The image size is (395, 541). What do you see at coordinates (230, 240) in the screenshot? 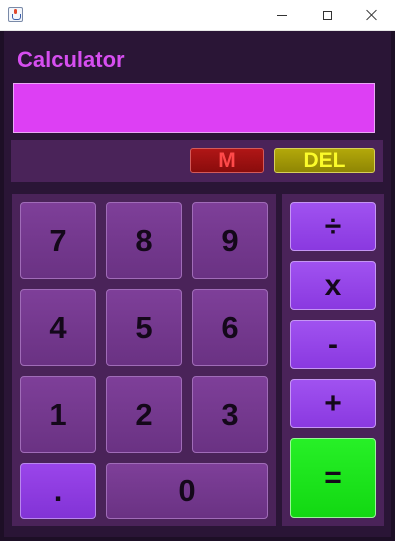
I see `key-9: 9` at bounding box center [230, 240].